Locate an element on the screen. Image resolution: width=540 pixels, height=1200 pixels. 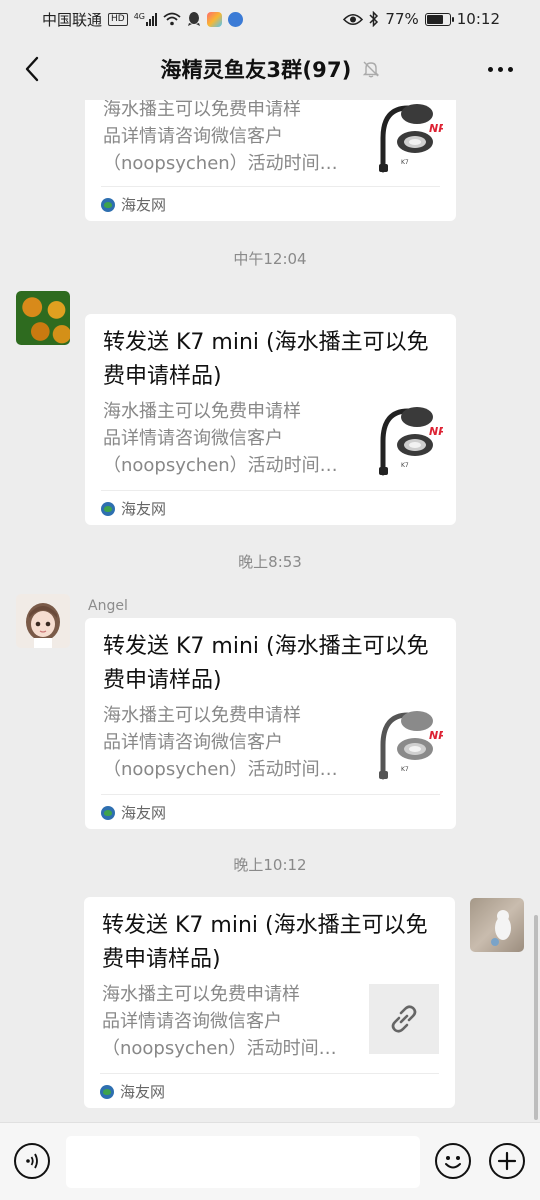
emoji-button is located at coordinates (453, 1161).